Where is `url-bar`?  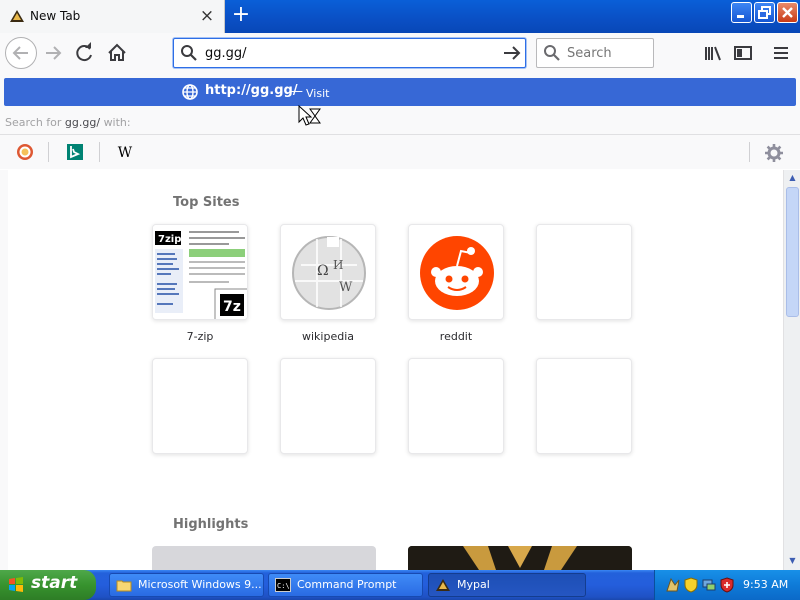
url-bar is located at coordinates (349, 53).